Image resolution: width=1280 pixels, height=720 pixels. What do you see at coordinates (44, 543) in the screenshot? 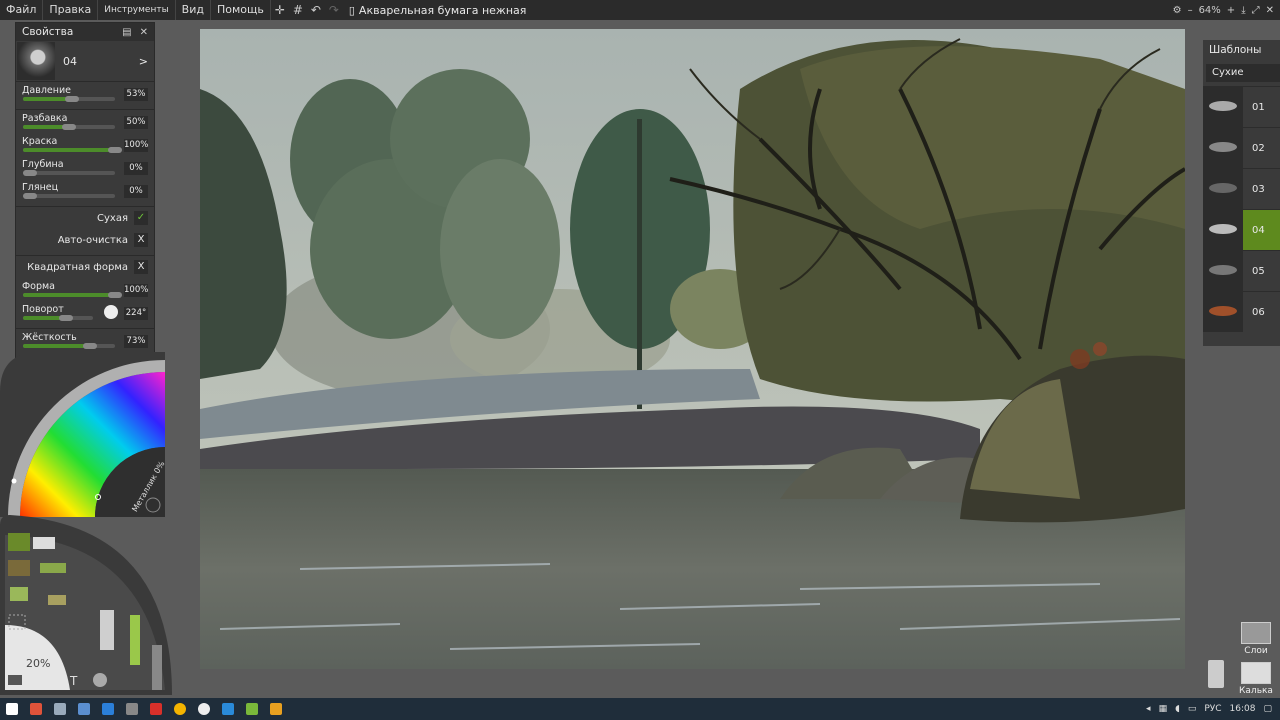
I see `tube-tool-icon` at bounding box center [44, 543].